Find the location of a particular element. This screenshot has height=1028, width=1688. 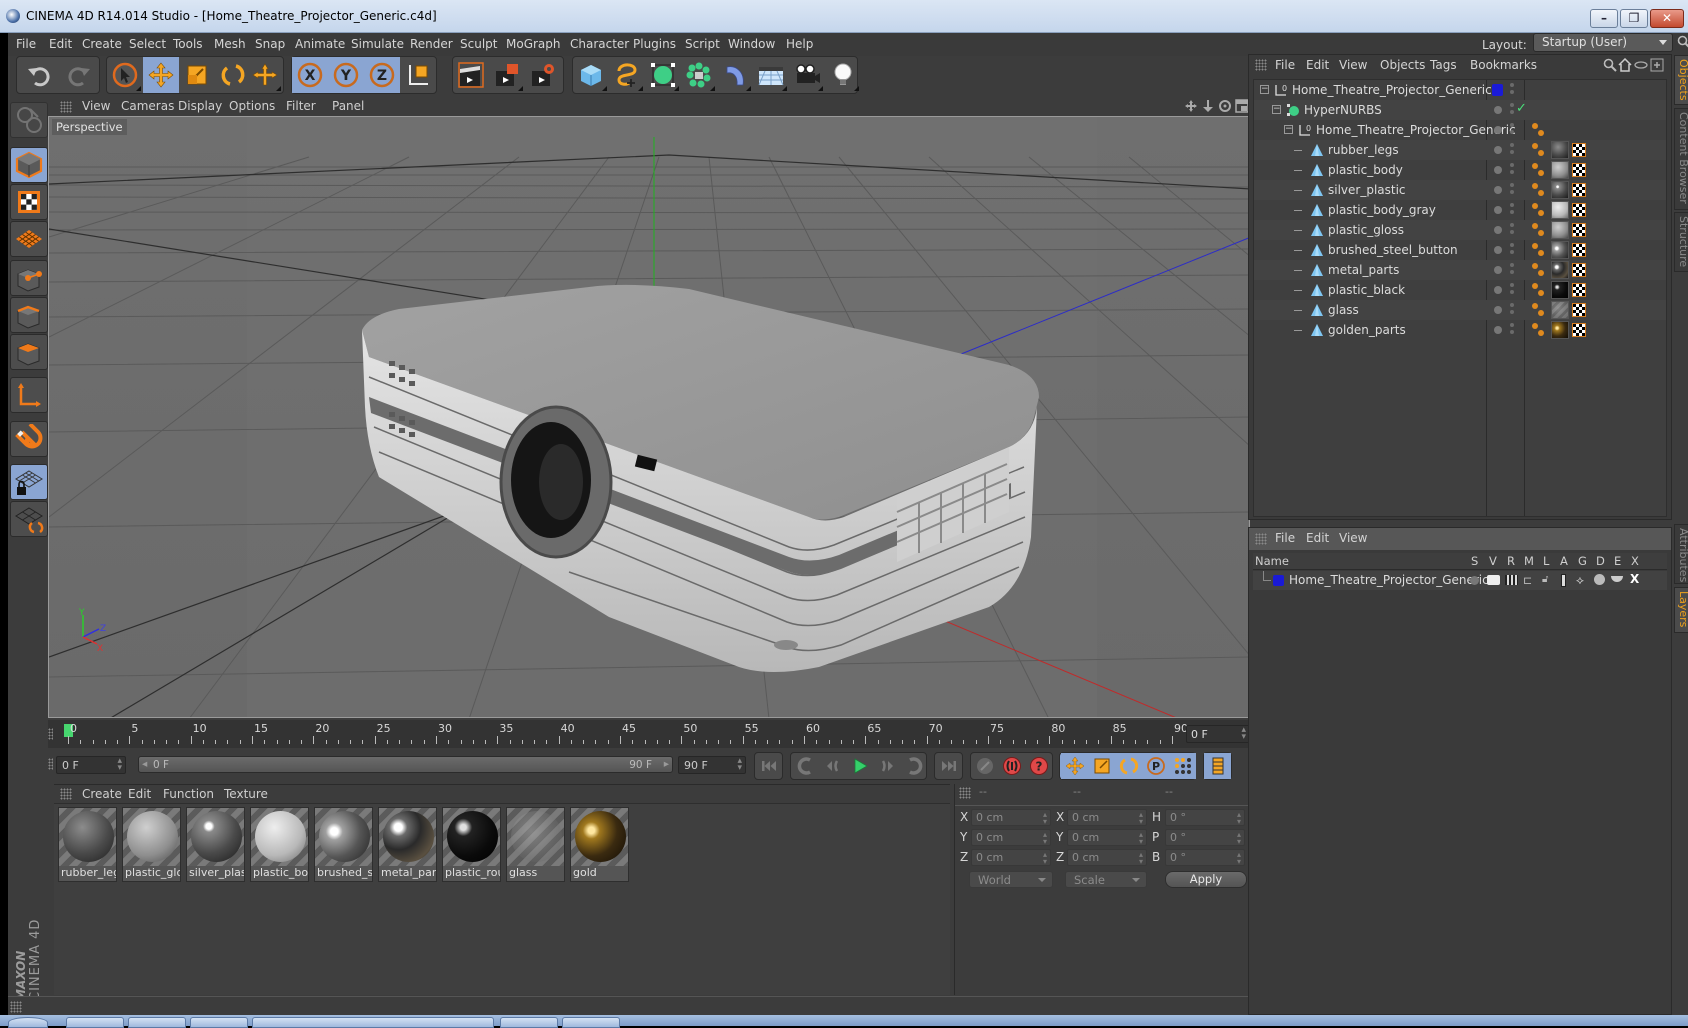

object-name: HyperNURBS is located at coordinates (1343, 110).